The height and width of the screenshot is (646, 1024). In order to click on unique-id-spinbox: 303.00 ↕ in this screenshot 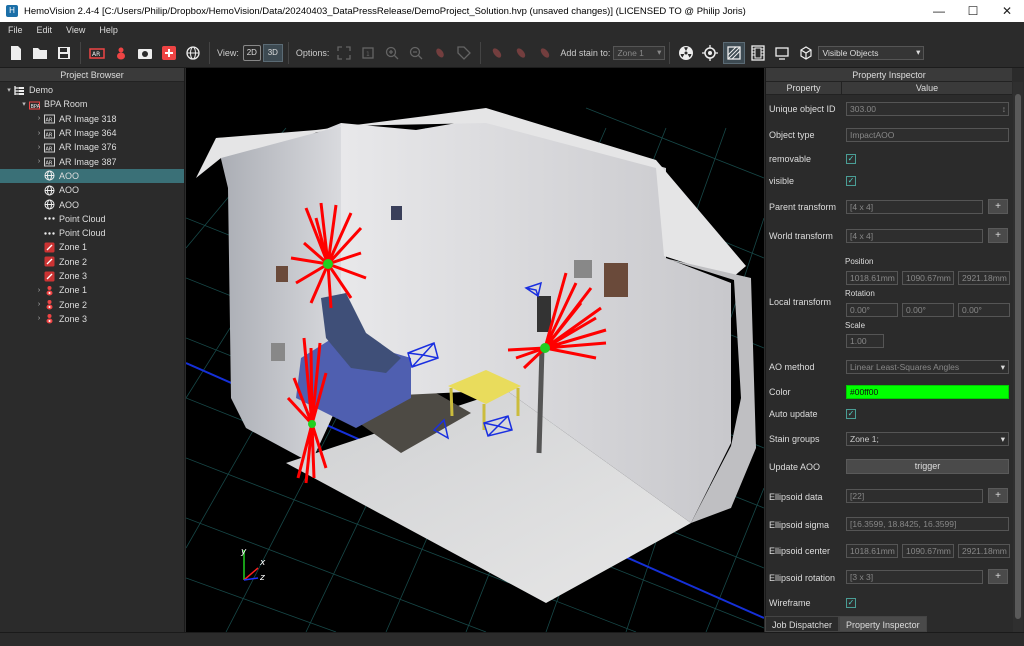, I will do `click(927, 109)`.